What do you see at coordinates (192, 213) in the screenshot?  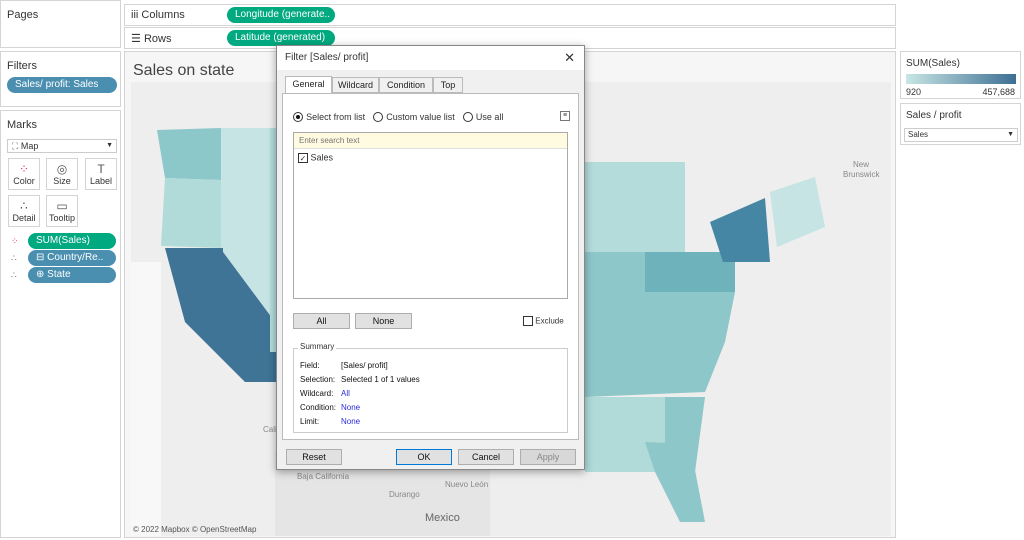 I see `state-oregon` at bounding box center [192, 213].